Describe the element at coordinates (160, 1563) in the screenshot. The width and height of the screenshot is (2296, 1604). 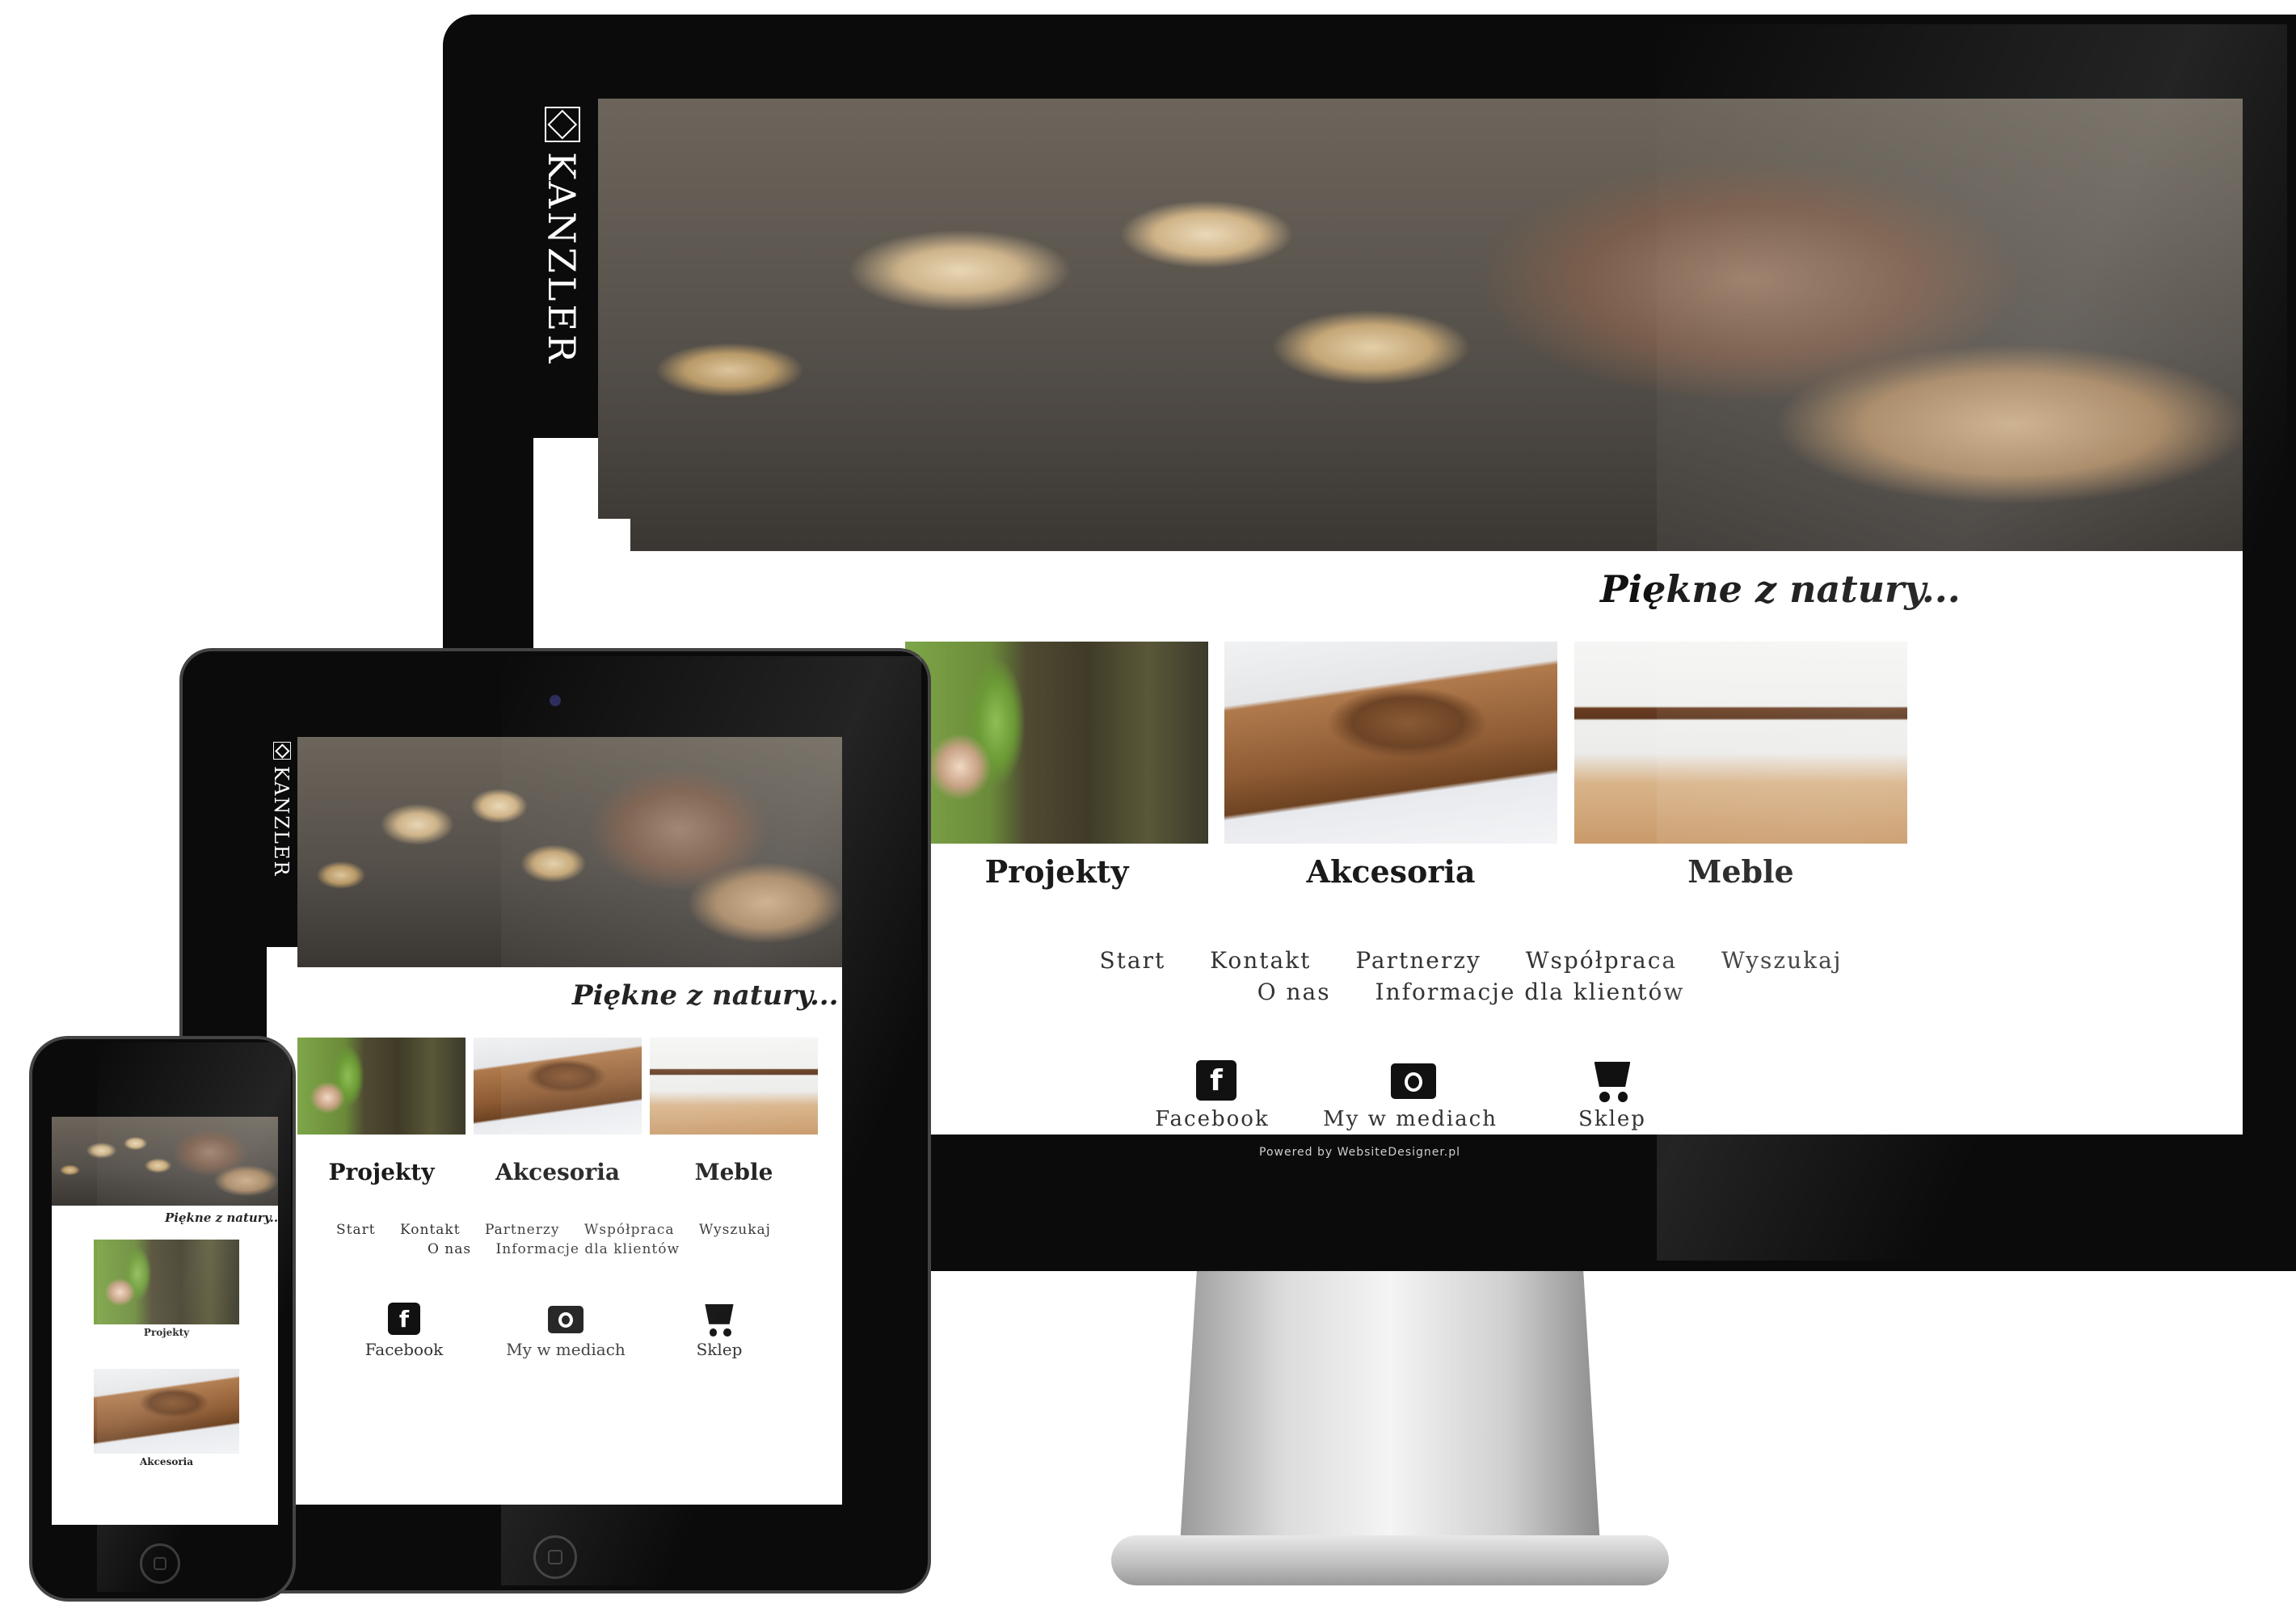
I see `phone-home-button` at that location.